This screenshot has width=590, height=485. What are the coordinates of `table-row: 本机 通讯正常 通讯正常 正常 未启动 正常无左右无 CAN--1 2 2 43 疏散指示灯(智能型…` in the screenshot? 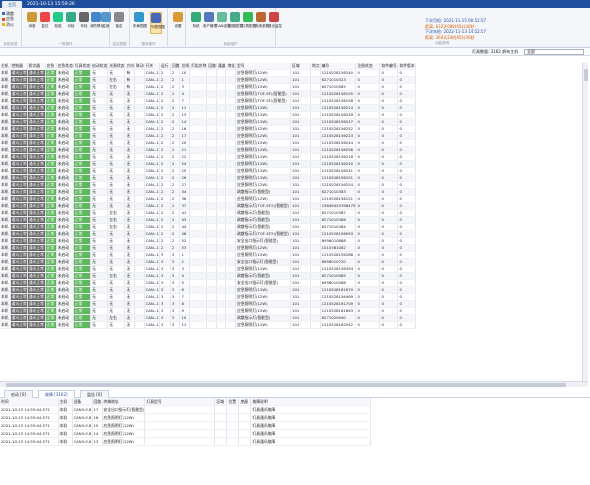 It's located at (208, 220).